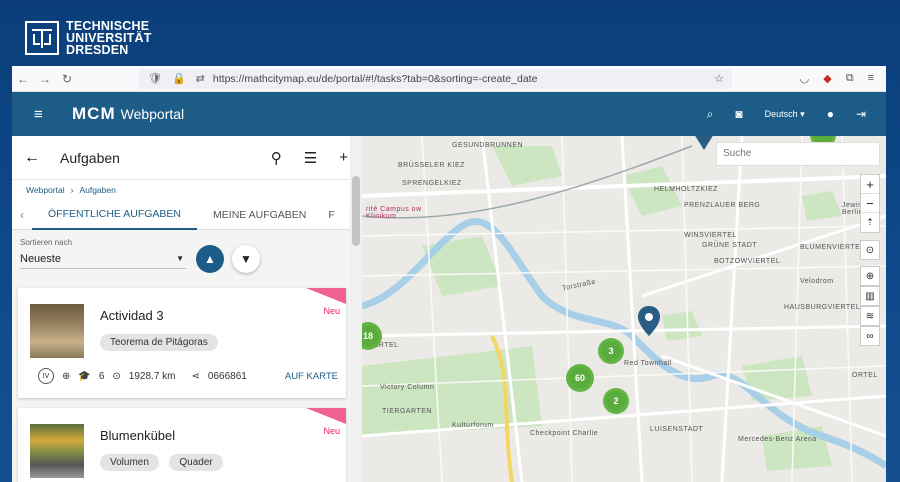 The image size is (900, 482). Describe the element at coordinates (227, 376) in the screenshot. I see `task-code: 0666861` at that location.